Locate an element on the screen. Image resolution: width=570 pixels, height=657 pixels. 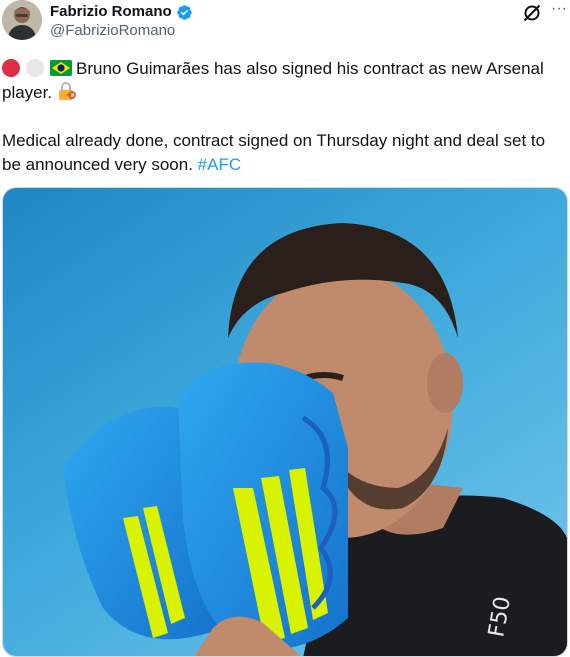
red-circle-icon is located at coordinates (11, 68).